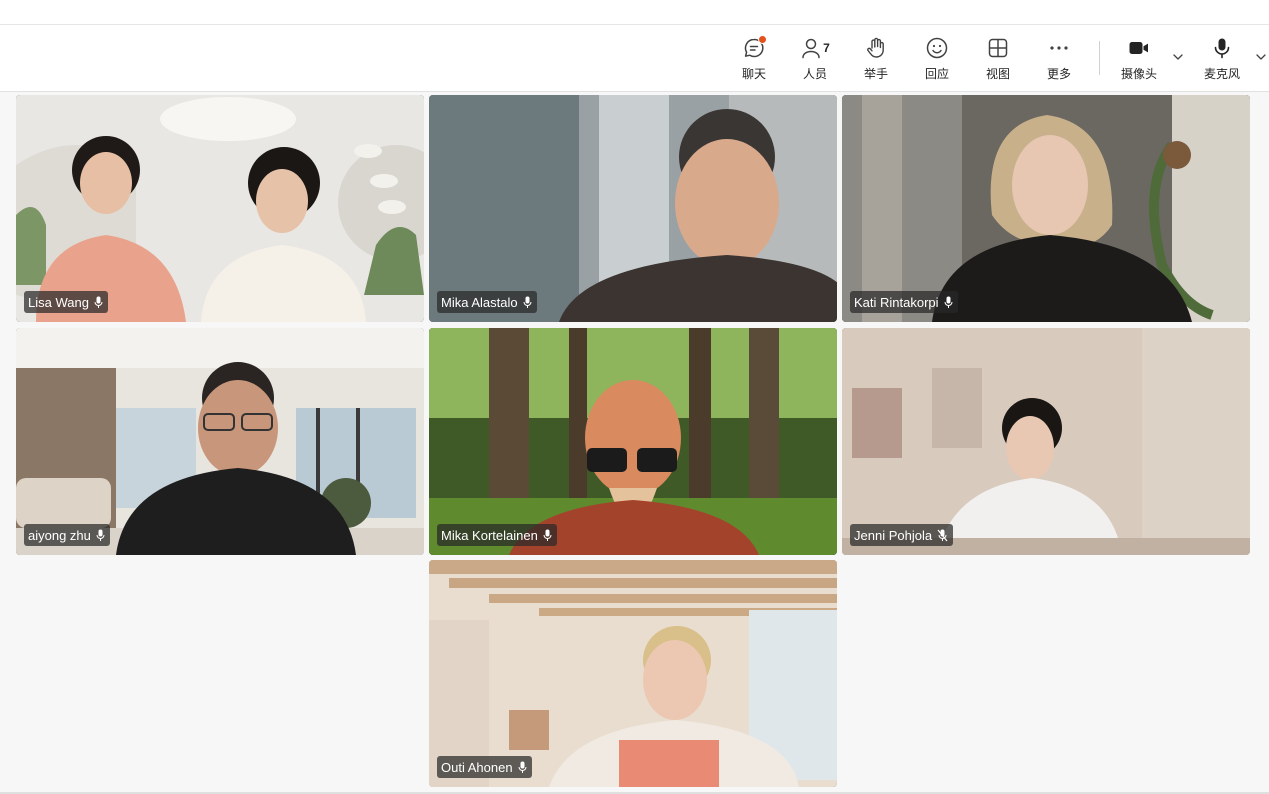 The height and width of the screenshot is (794, 1269). I want to click on participant-nameplate: Mika Alastalo, so click(487, 302).